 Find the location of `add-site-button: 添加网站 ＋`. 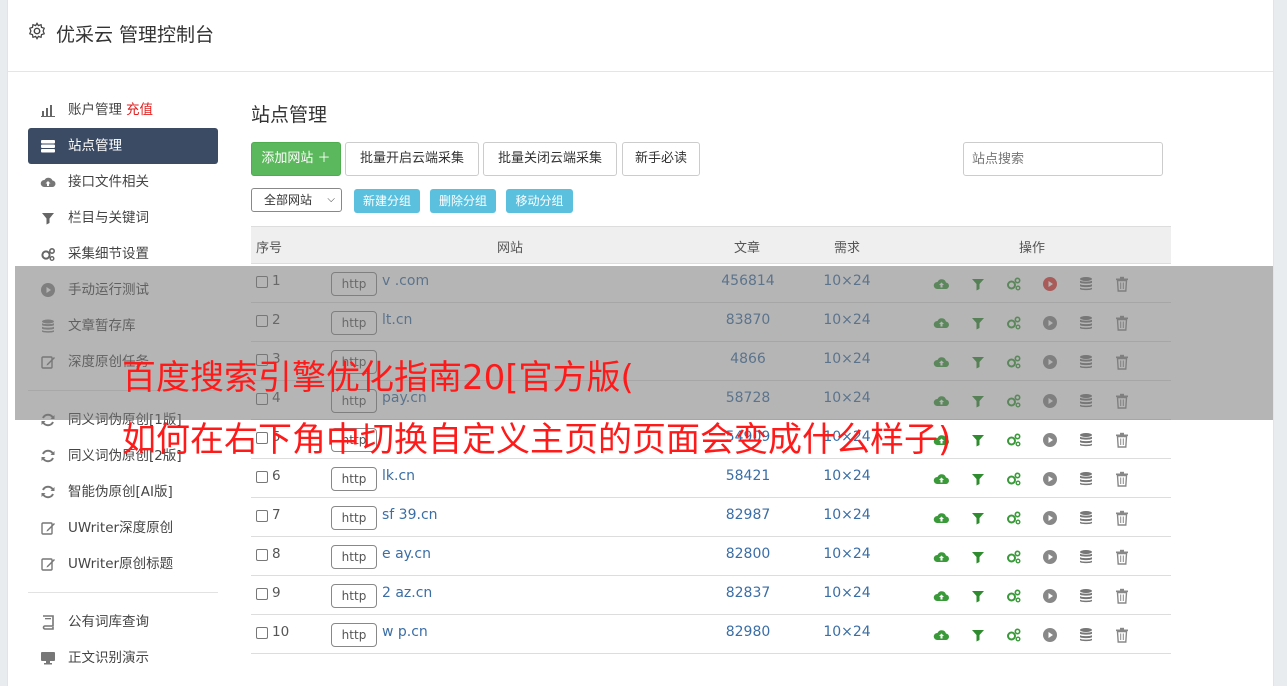

add-site-button: 添加网站 ＋ is located at coordinates (296, 159).